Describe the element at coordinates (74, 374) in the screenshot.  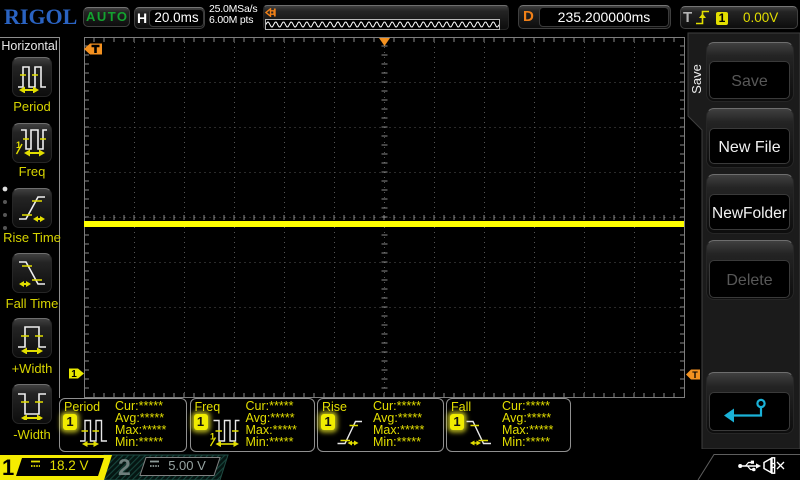
I see `svg-text: 1` at that location.